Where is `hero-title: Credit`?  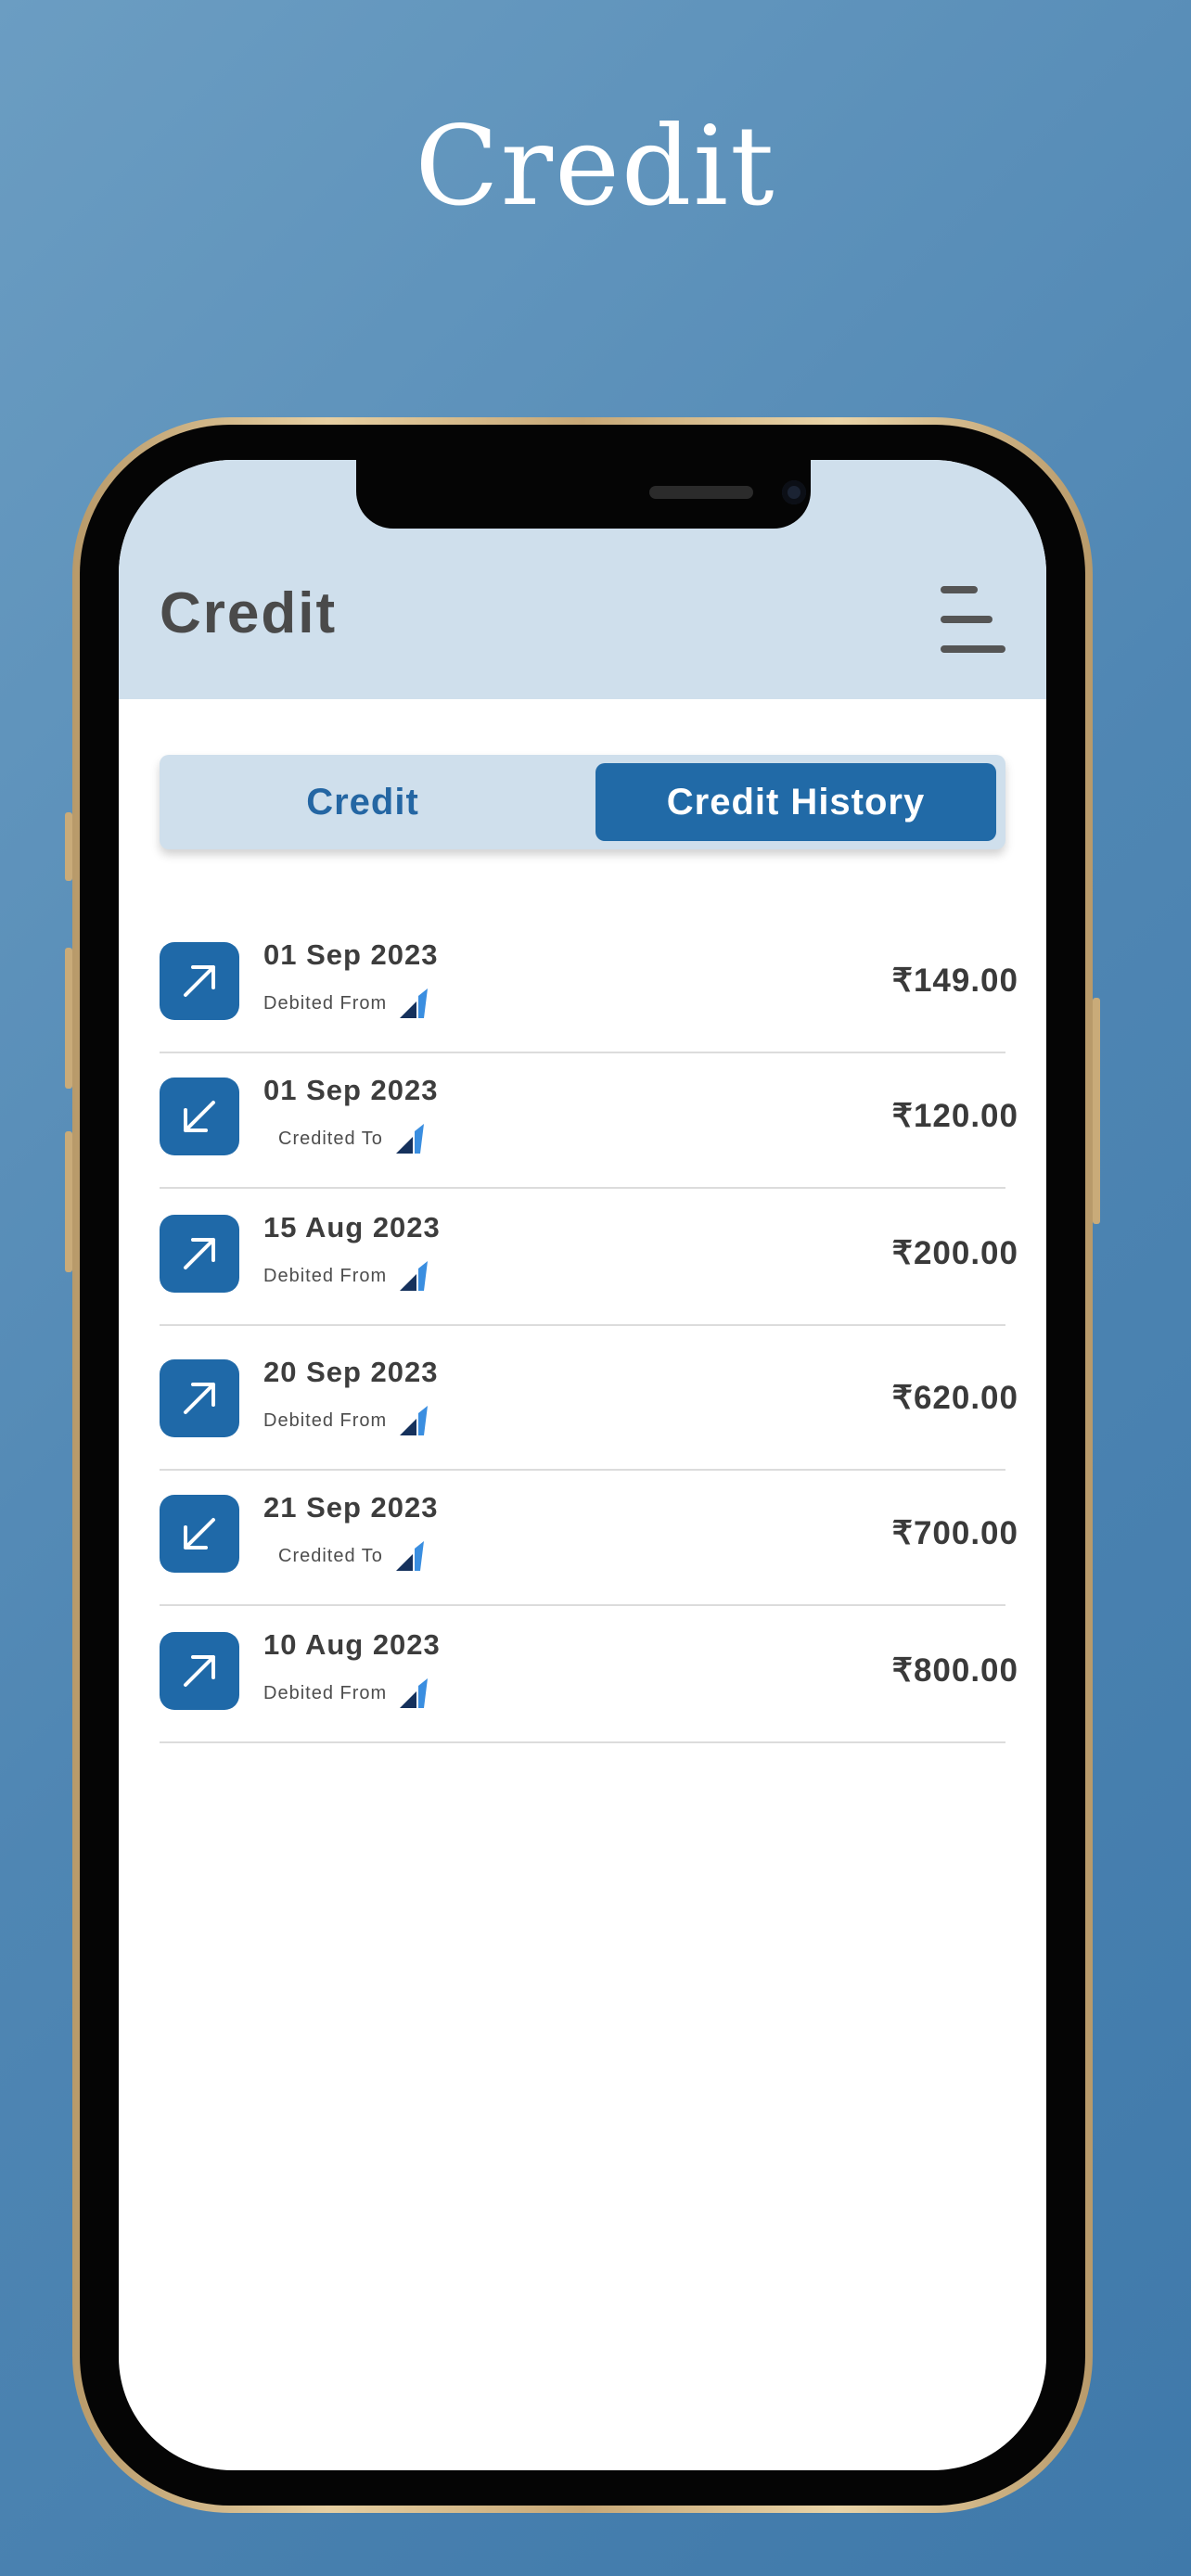
hero-title: Credit is located at coordinates (595, 166).